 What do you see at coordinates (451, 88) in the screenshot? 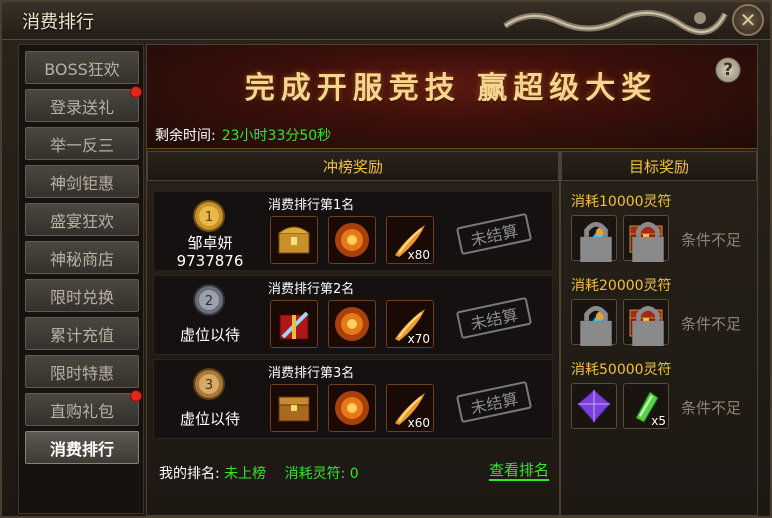
I see `banner-slogan: 完成开服竞技 赢超级大奖` at bounding box center [451, 88].